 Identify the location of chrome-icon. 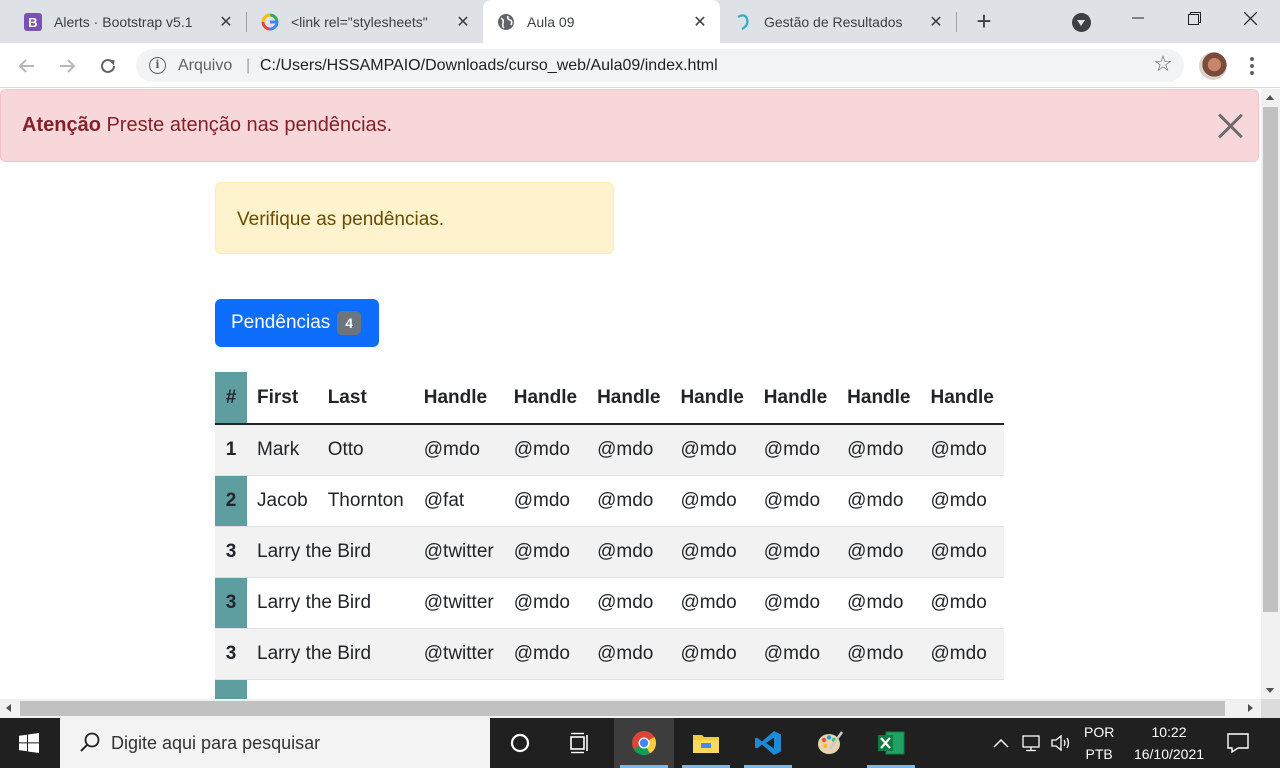
(644, 743).